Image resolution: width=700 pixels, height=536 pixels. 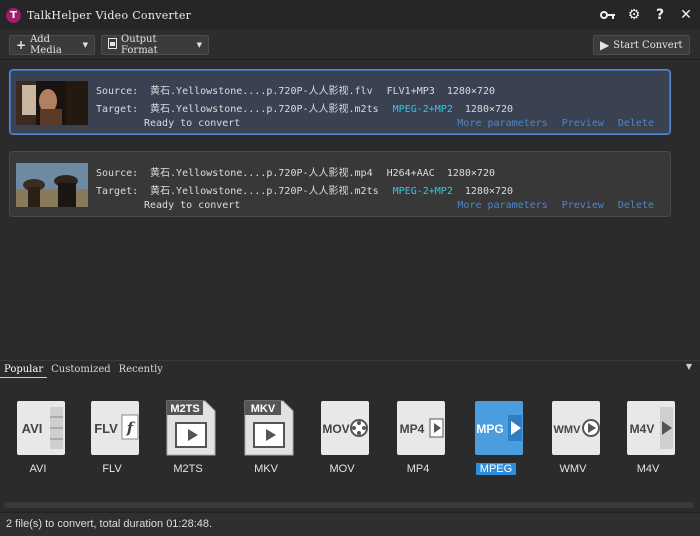 What do you see at coordinates (634, 15) in the screenshot?
I see `gear-icon: ⚙` at bounding box center [634, 15].